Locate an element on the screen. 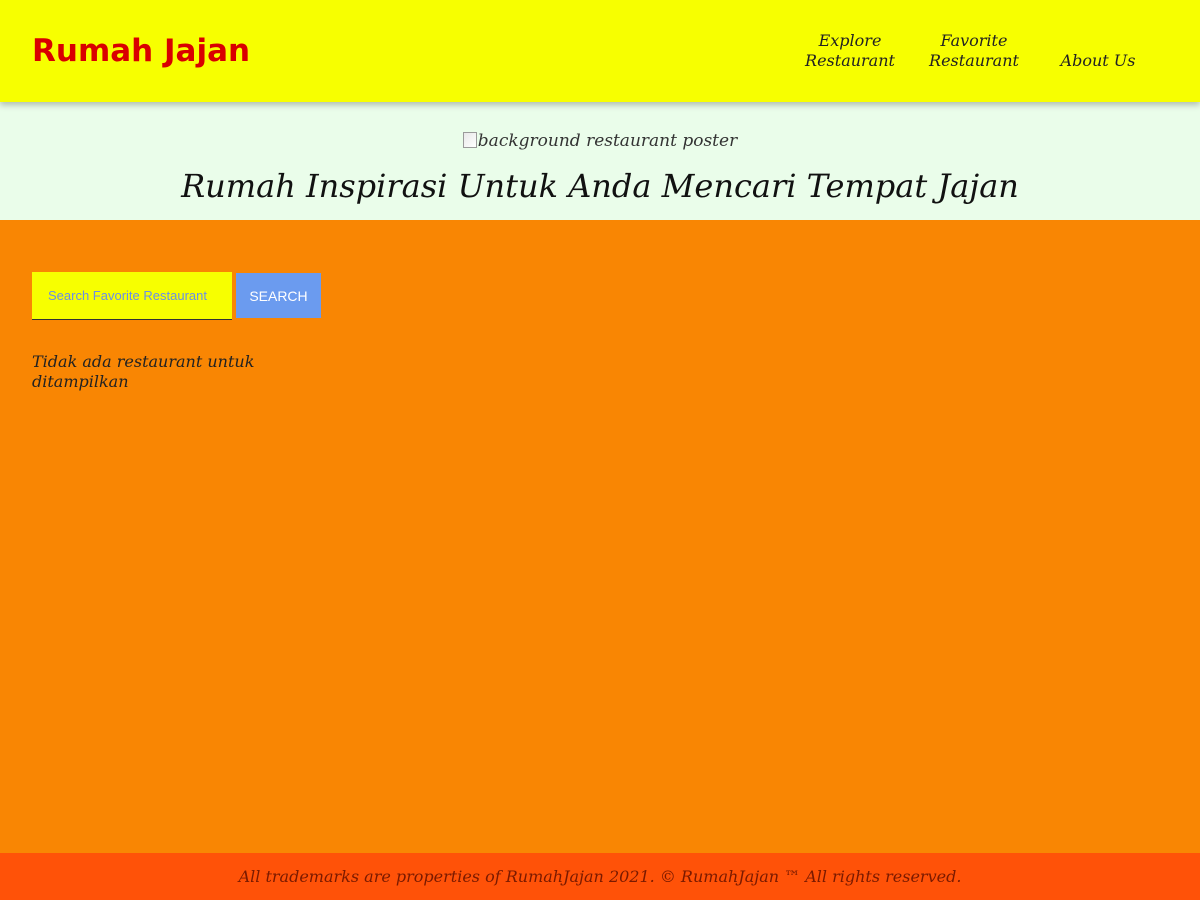 The image size is (1200, 900). brand-logo-link: Rumah Jajan is located at coordinates (141, 51).